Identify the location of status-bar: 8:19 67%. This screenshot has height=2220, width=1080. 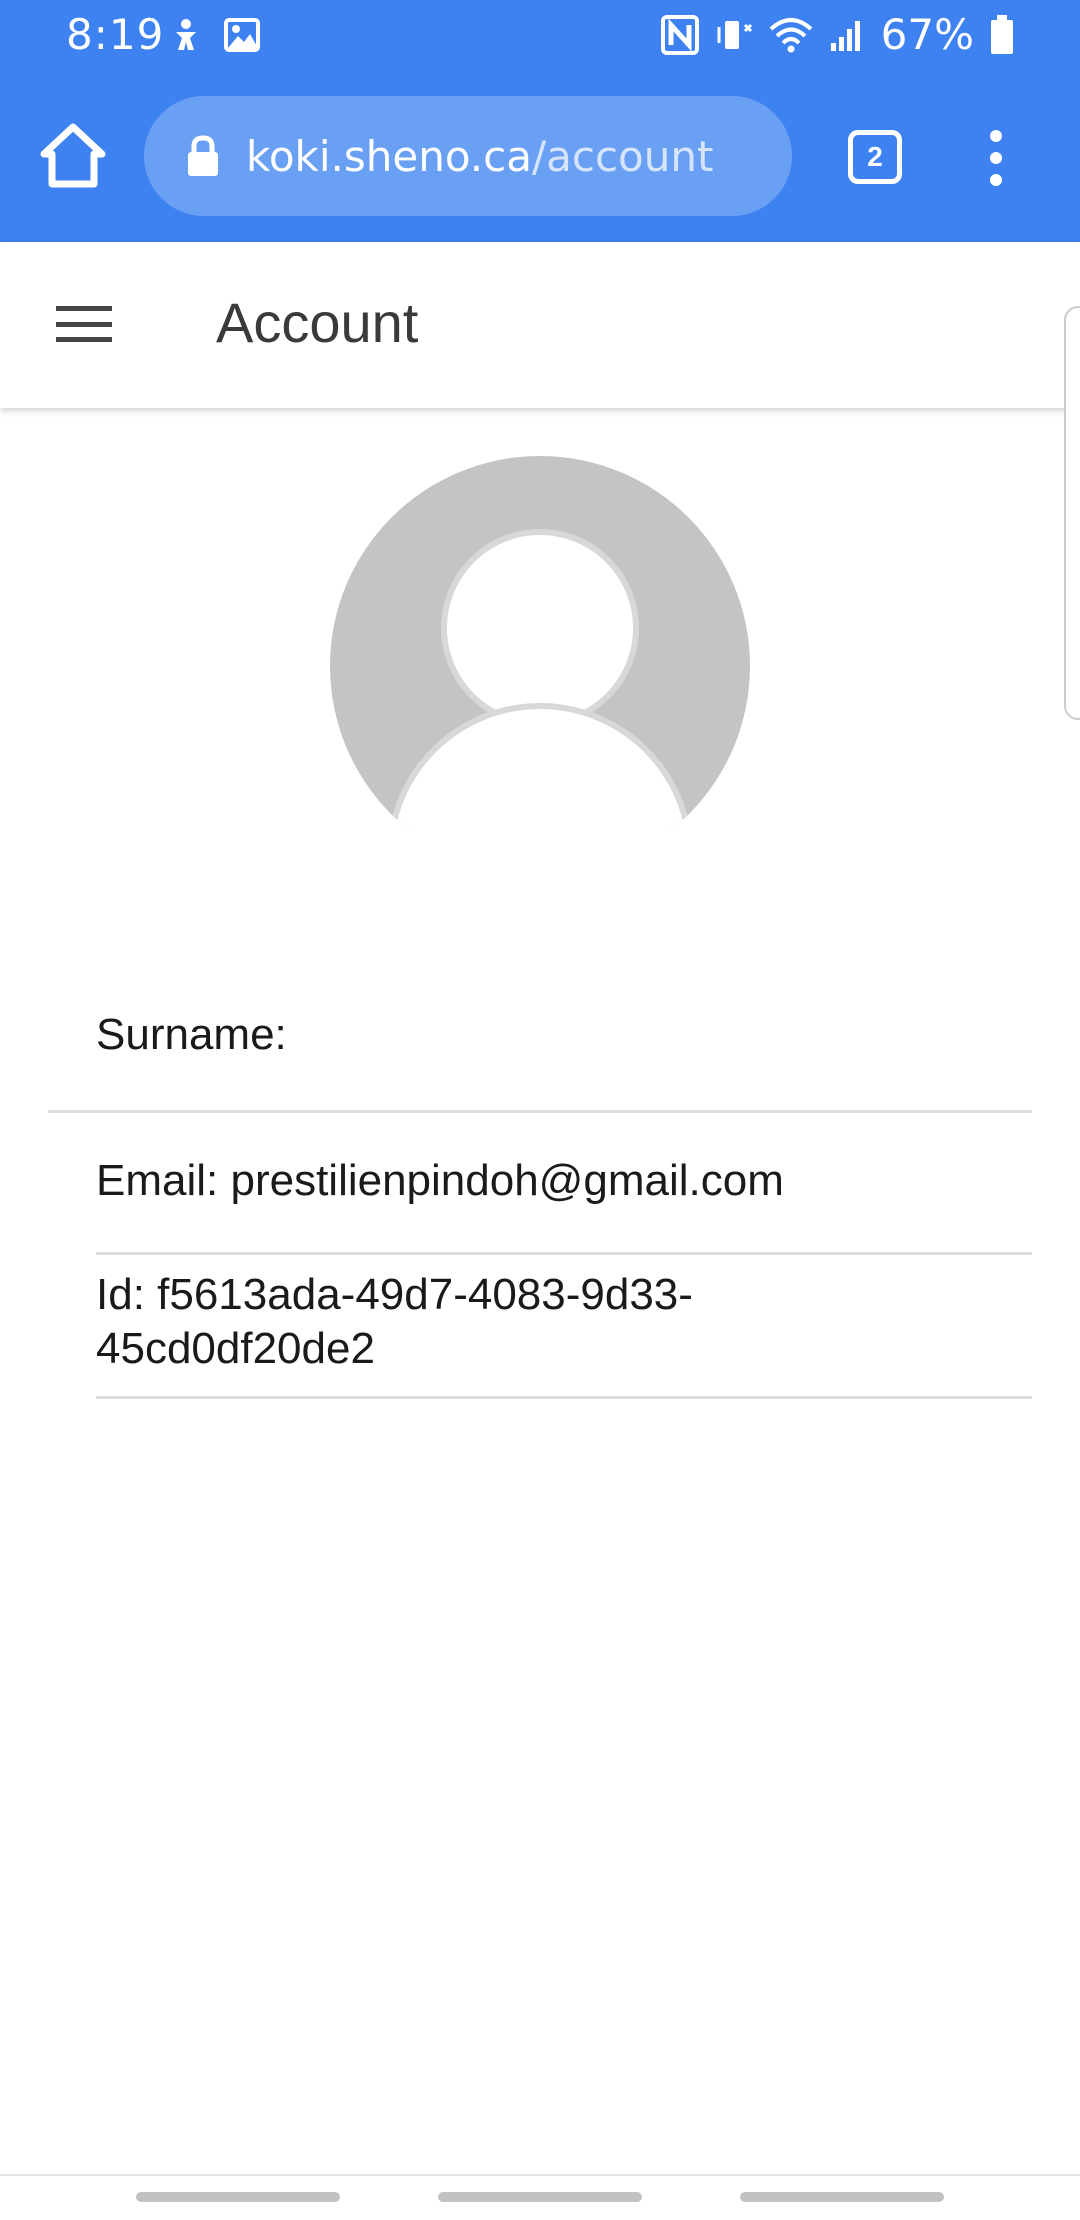
(540, 36).